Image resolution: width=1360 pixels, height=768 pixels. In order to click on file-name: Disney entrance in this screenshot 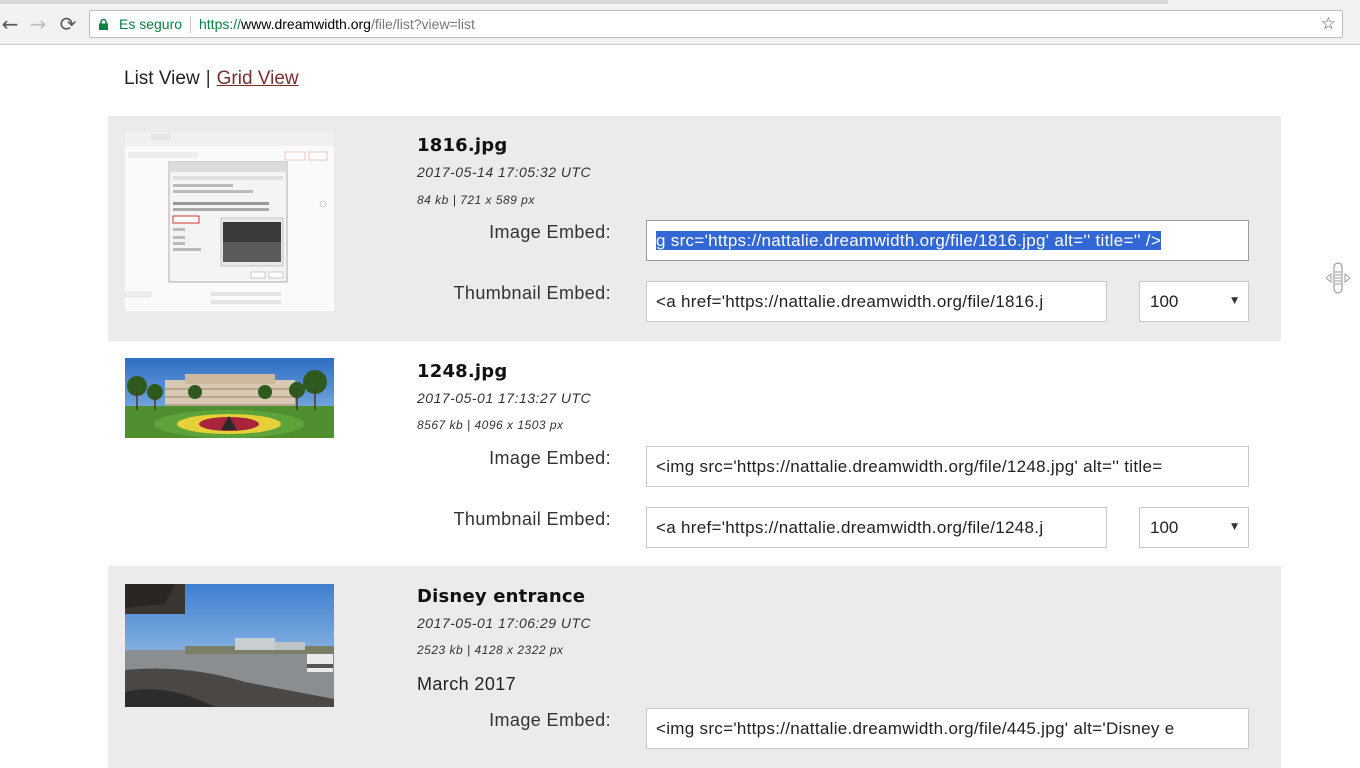, I will do `click(501, 596)`.